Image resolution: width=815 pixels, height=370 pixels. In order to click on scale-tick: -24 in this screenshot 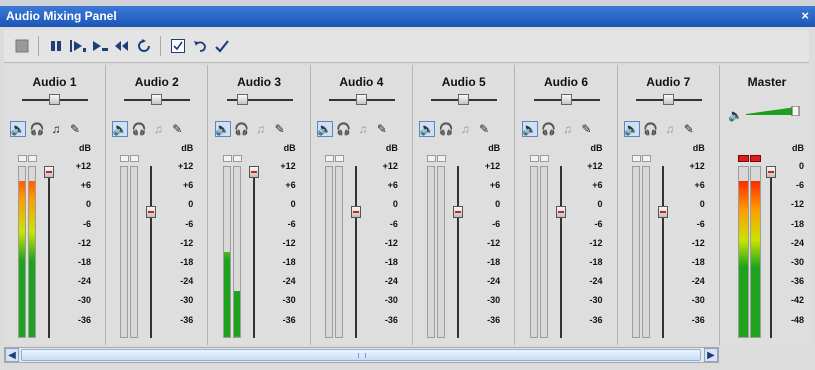, I will do `click(187, 281)`.